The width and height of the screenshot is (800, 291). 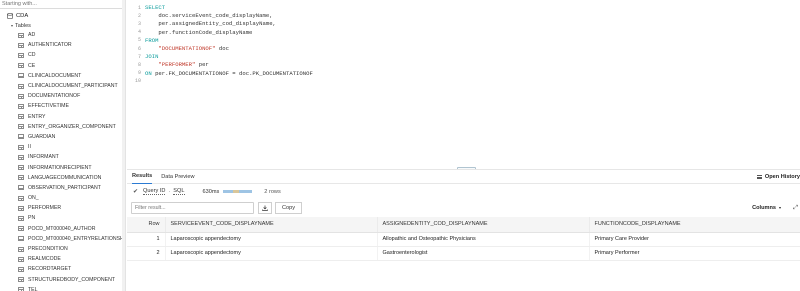 I want to click on table-cell: Laparoscopic appendectomy, so click(x=271, y=253).